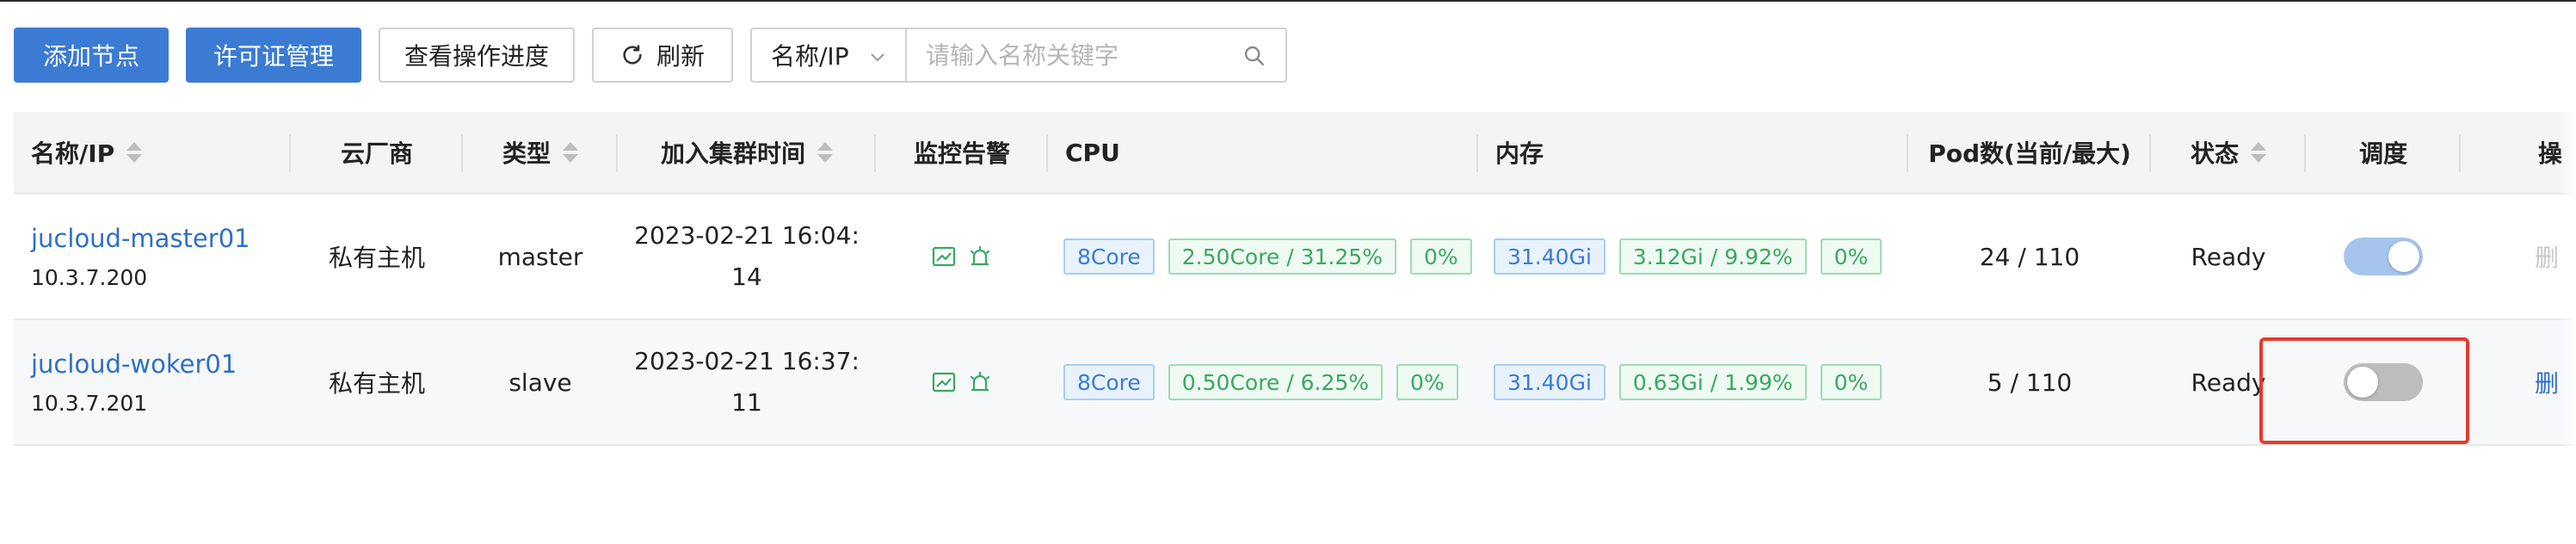  What do you see at coordinates (733, 154) in the screenshot?
I see `col-join-time-label: 加入集群时间` at bounding box center [733, 154].